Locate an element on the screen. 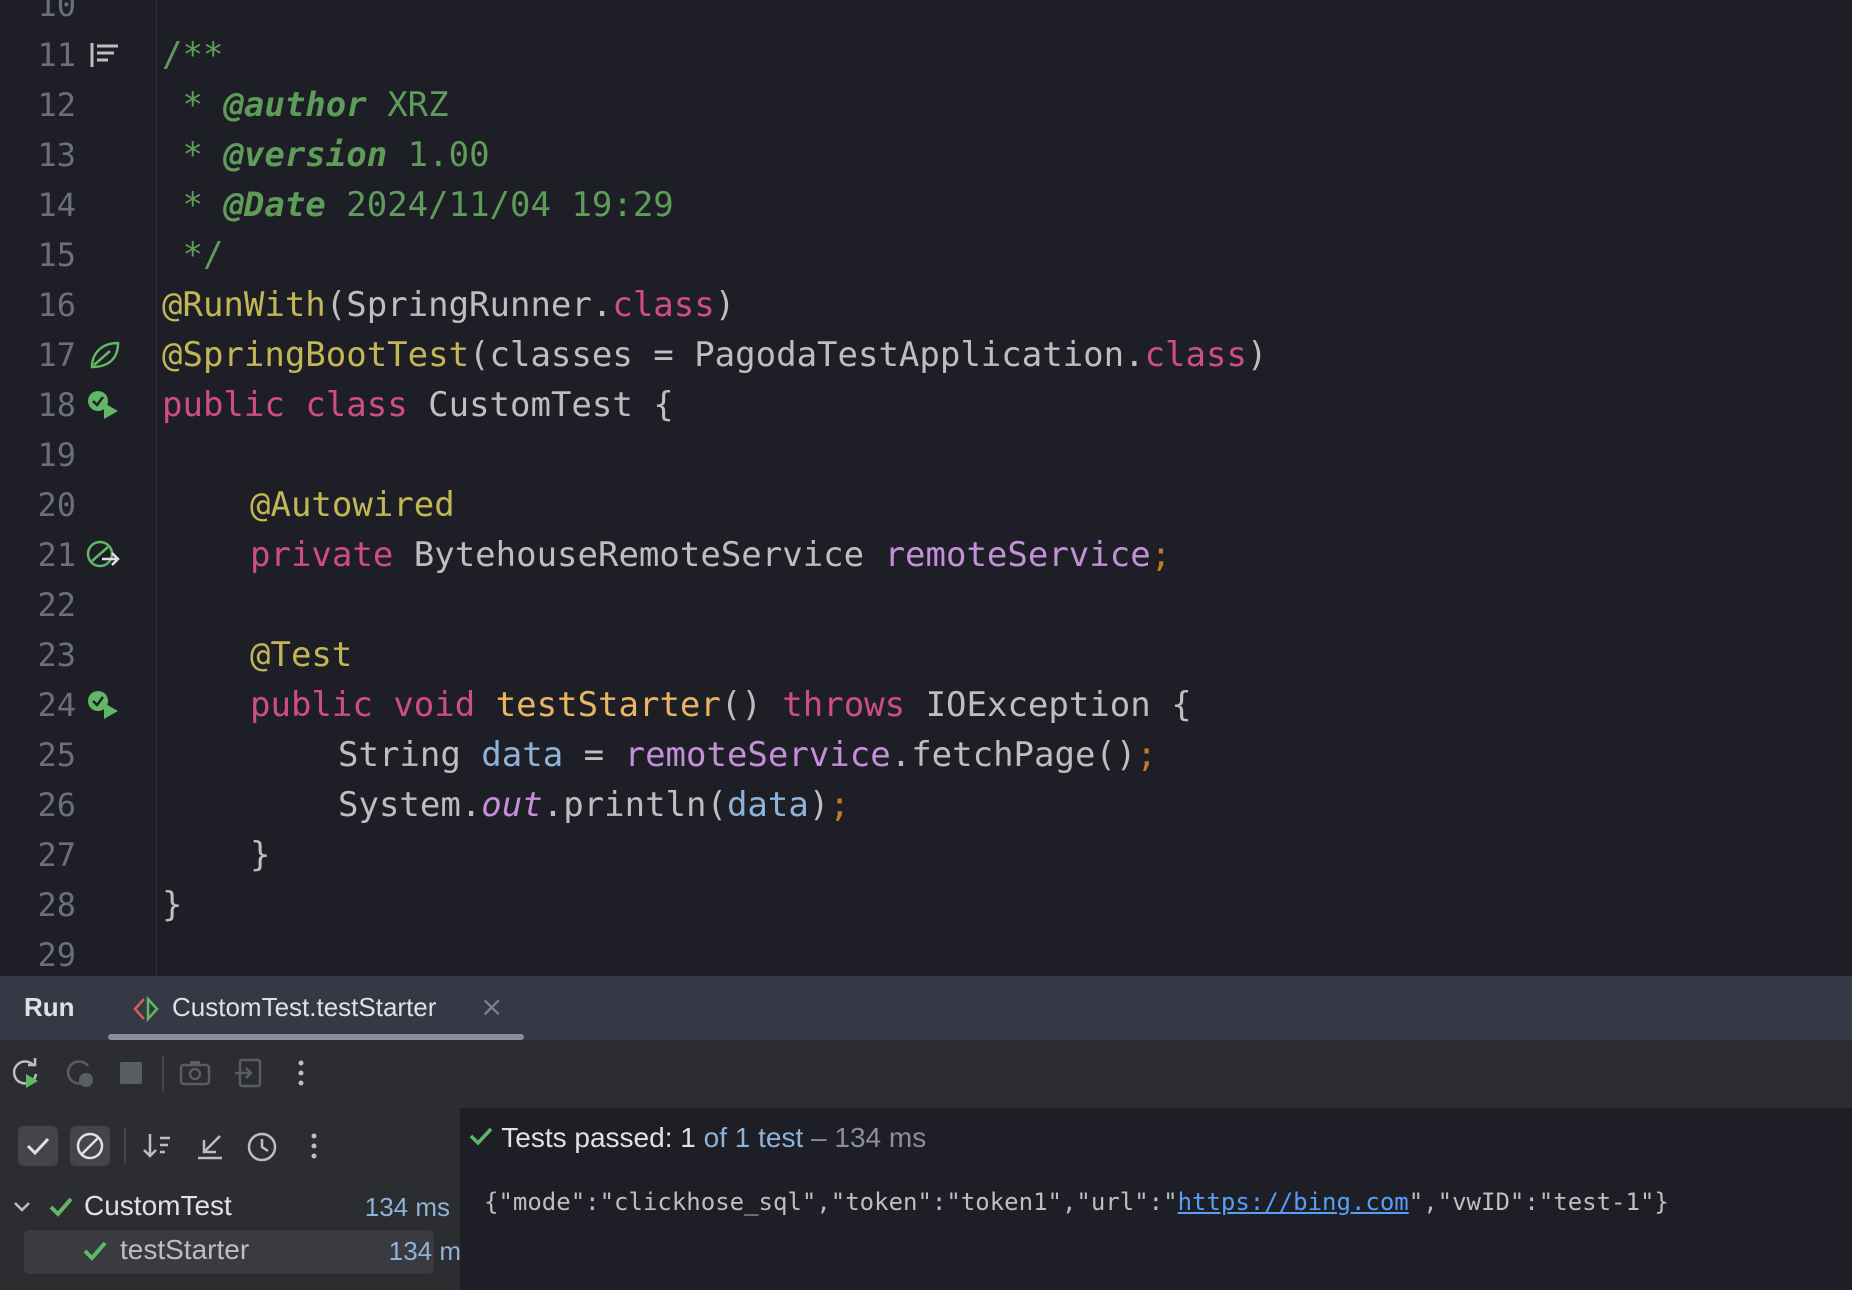 The image size is (1852, 1290). line-number: 25 is located at coordinates (56, 755).